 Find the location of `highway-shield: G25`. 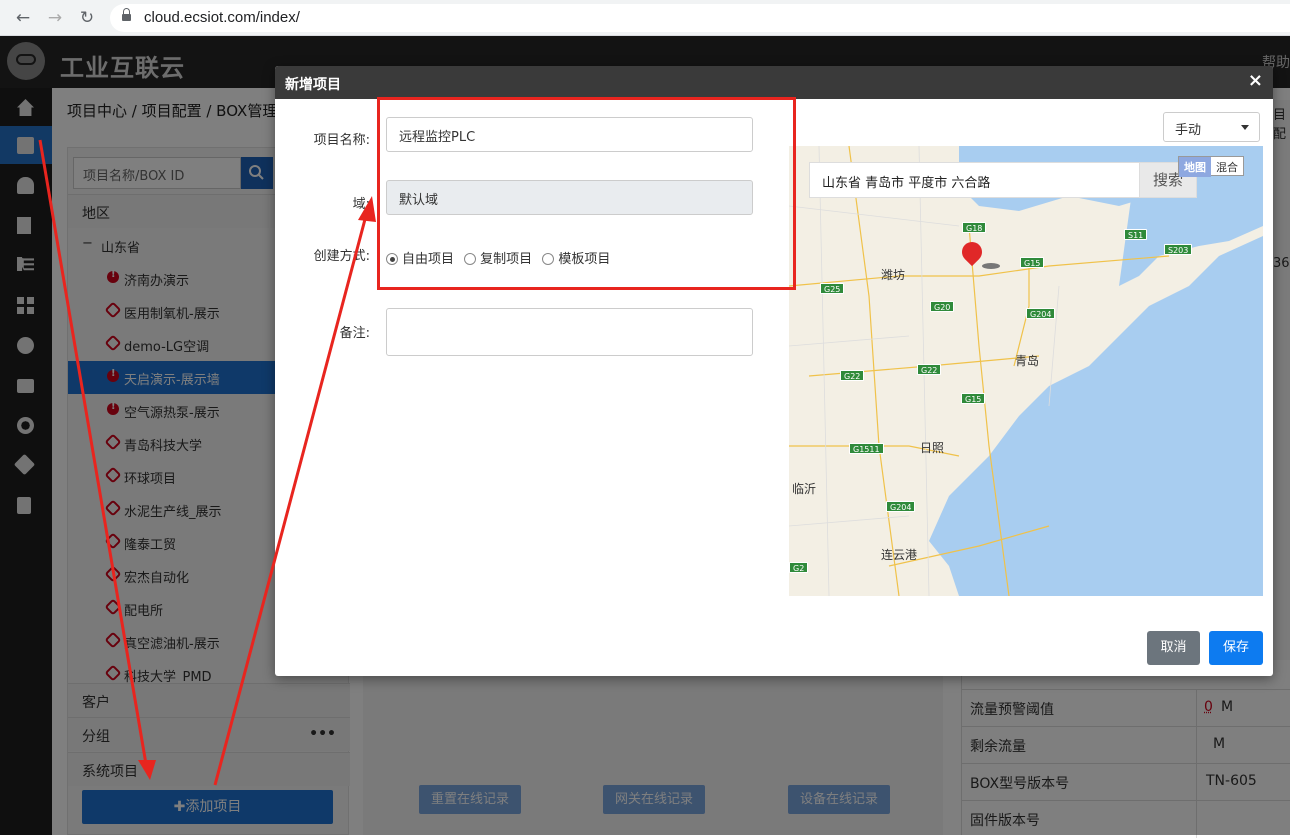

highway-shield: G25 is located at coordinates (832, 288).